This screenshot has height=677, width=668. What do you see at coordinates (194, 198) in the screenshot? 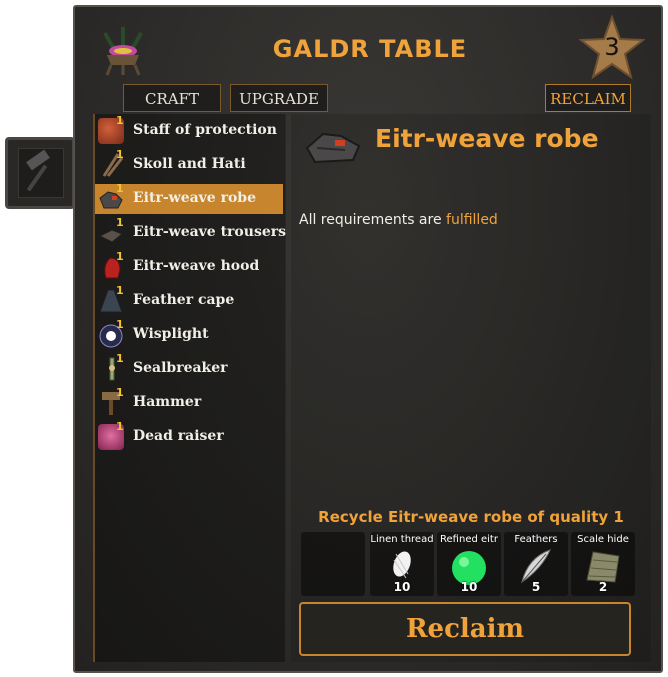
I see `recipe-name: Eitr-weave robe` at bounding box center [194, 198].